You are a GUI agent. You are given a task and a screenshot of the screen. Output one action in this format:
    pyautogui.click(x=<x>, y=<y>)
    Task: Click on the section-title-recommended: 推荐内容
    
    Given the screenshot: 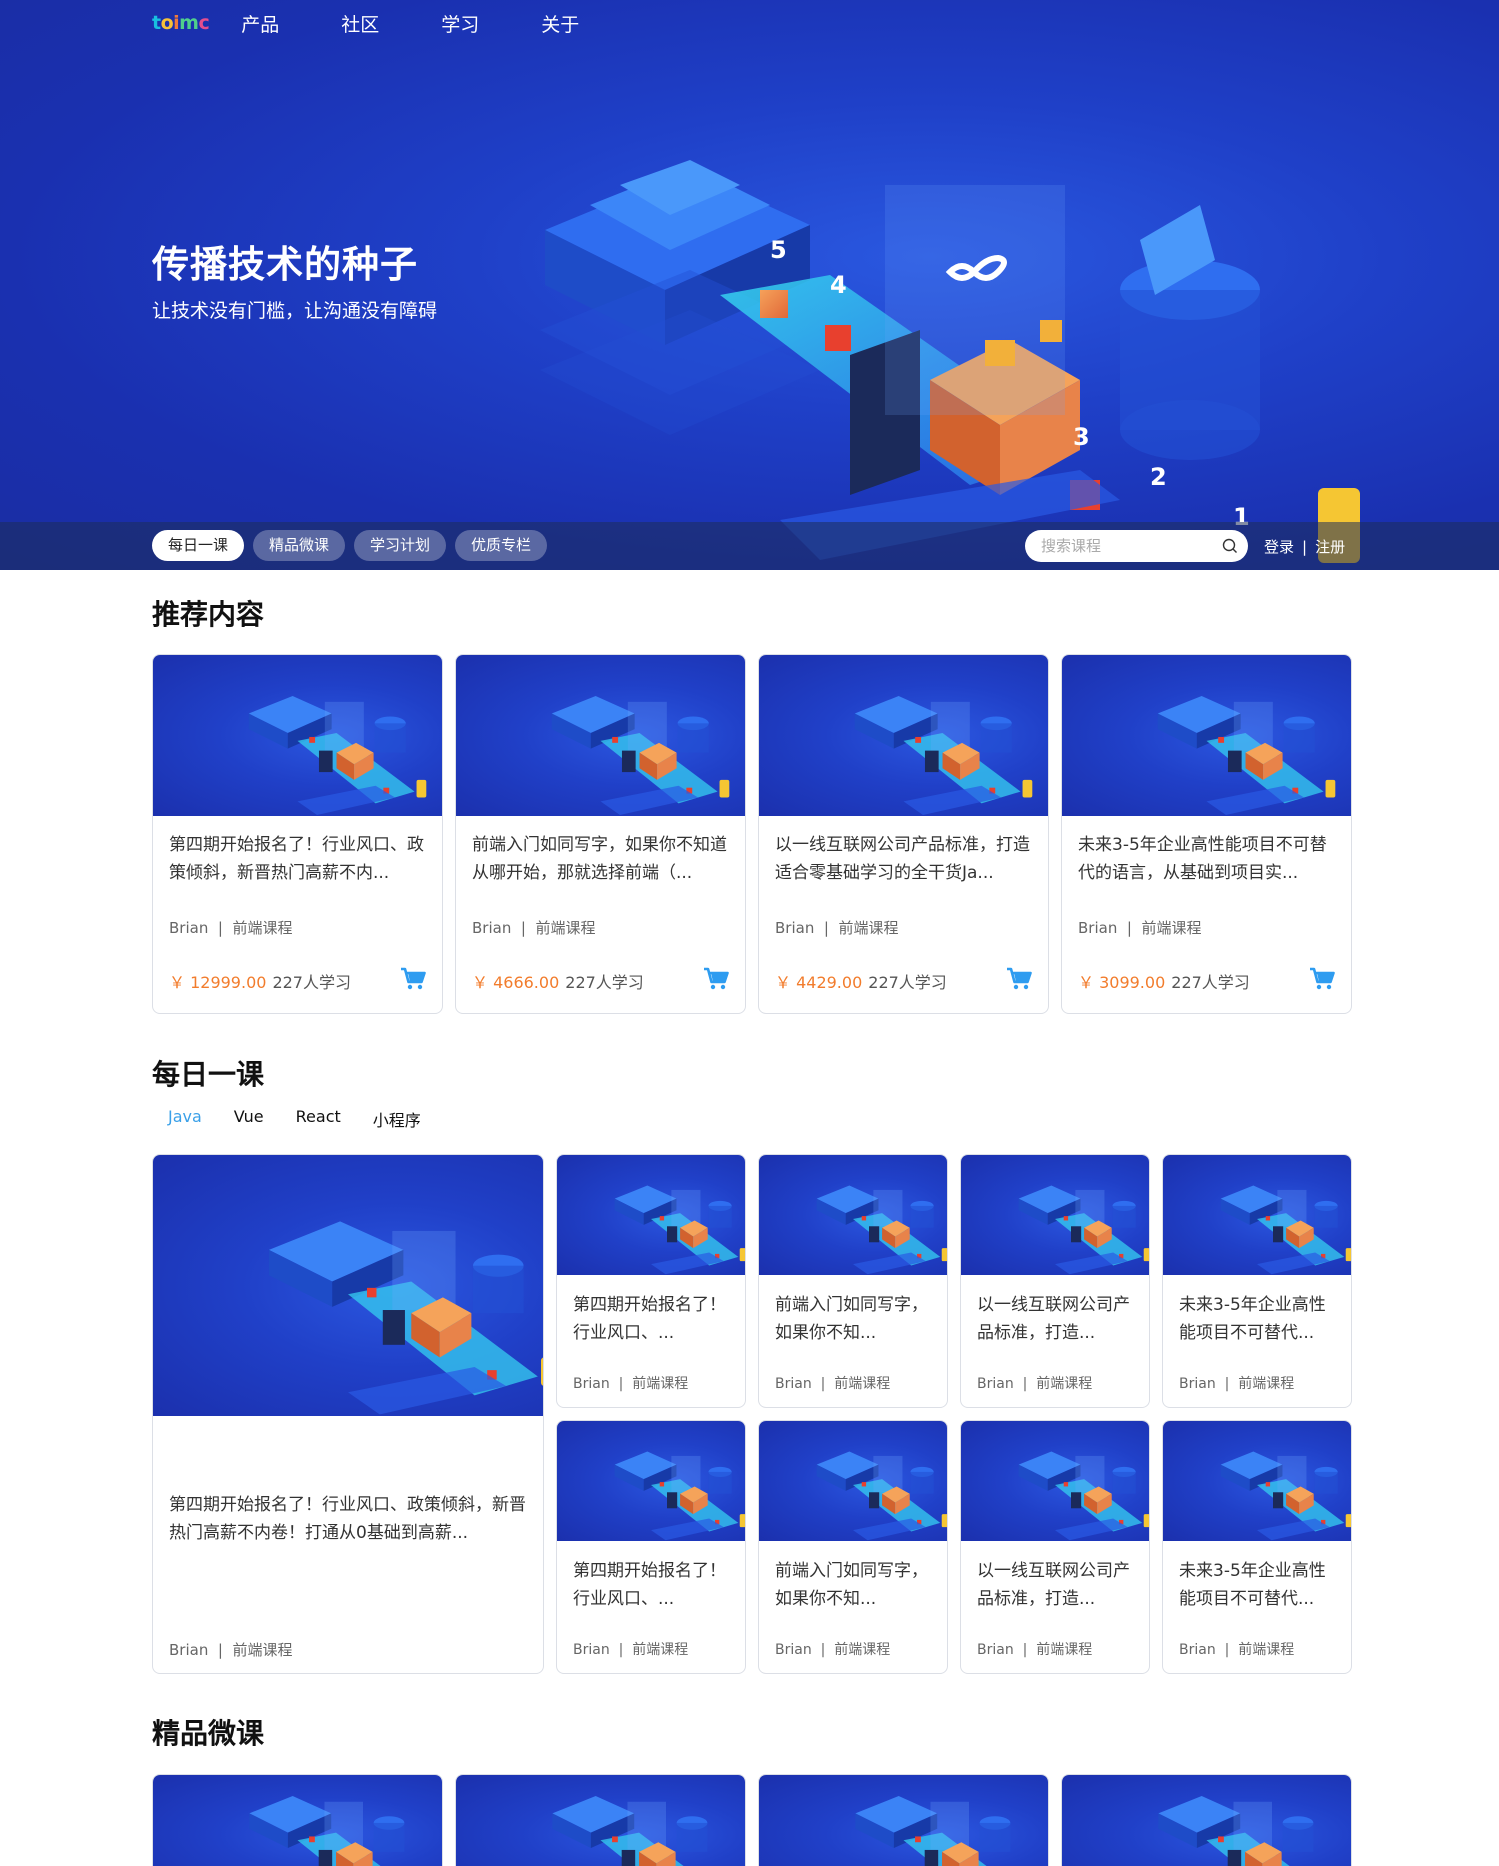 What is the action you would take?
    pyautogui.click(x=208, y=614)
    